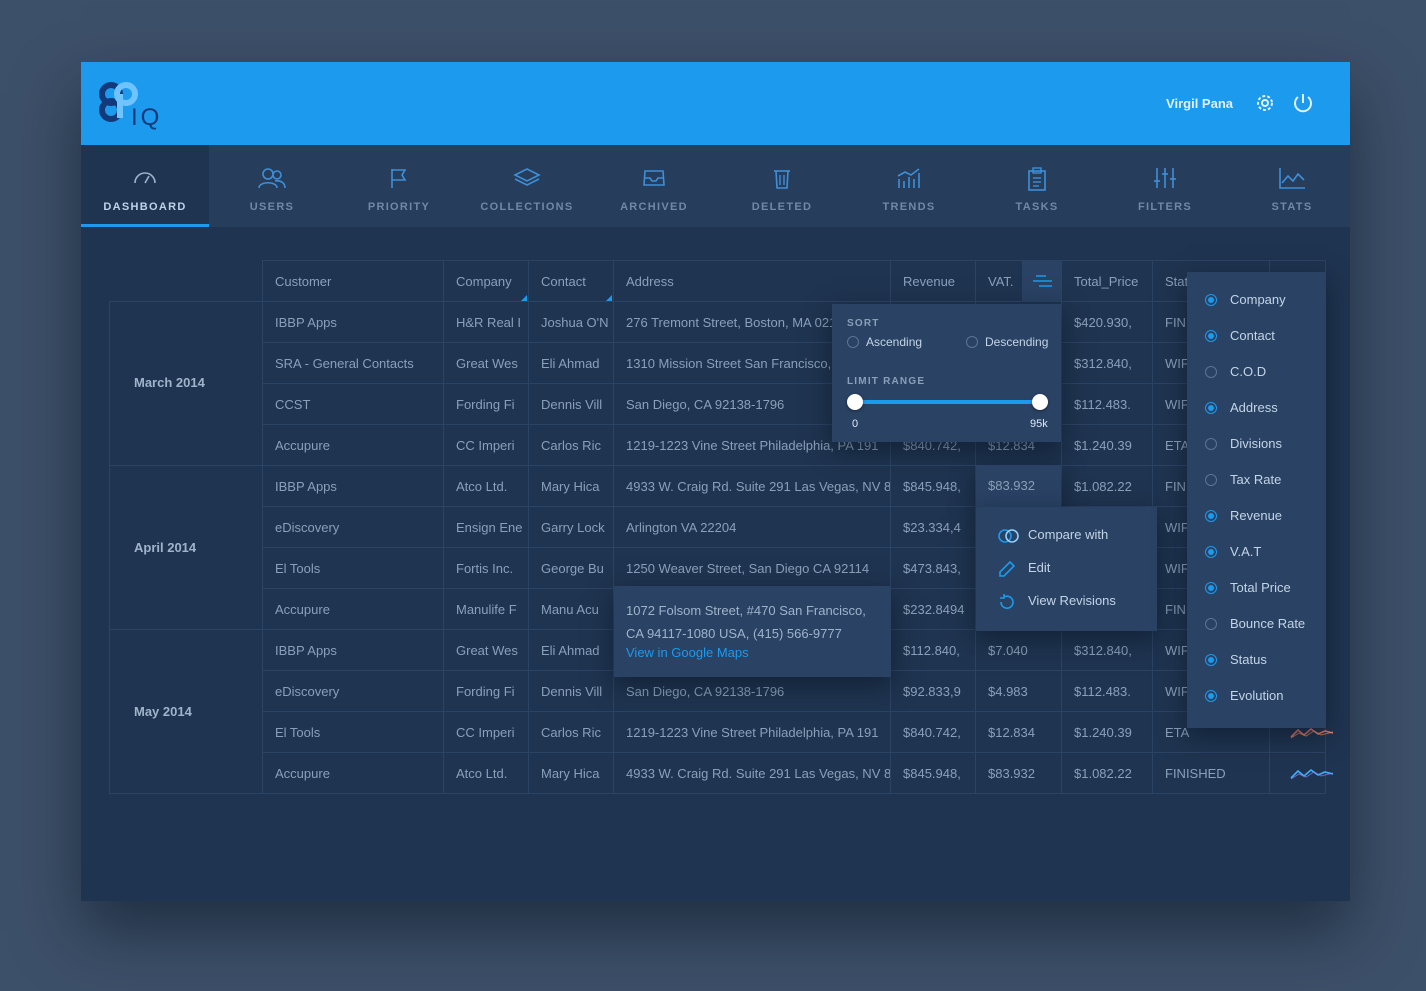 The height and width of the screenshot is (991, 1426). Describe the element at coordinates (1037, 186) in the screenshot. I see `nav-tasks: TASKS` at that location.